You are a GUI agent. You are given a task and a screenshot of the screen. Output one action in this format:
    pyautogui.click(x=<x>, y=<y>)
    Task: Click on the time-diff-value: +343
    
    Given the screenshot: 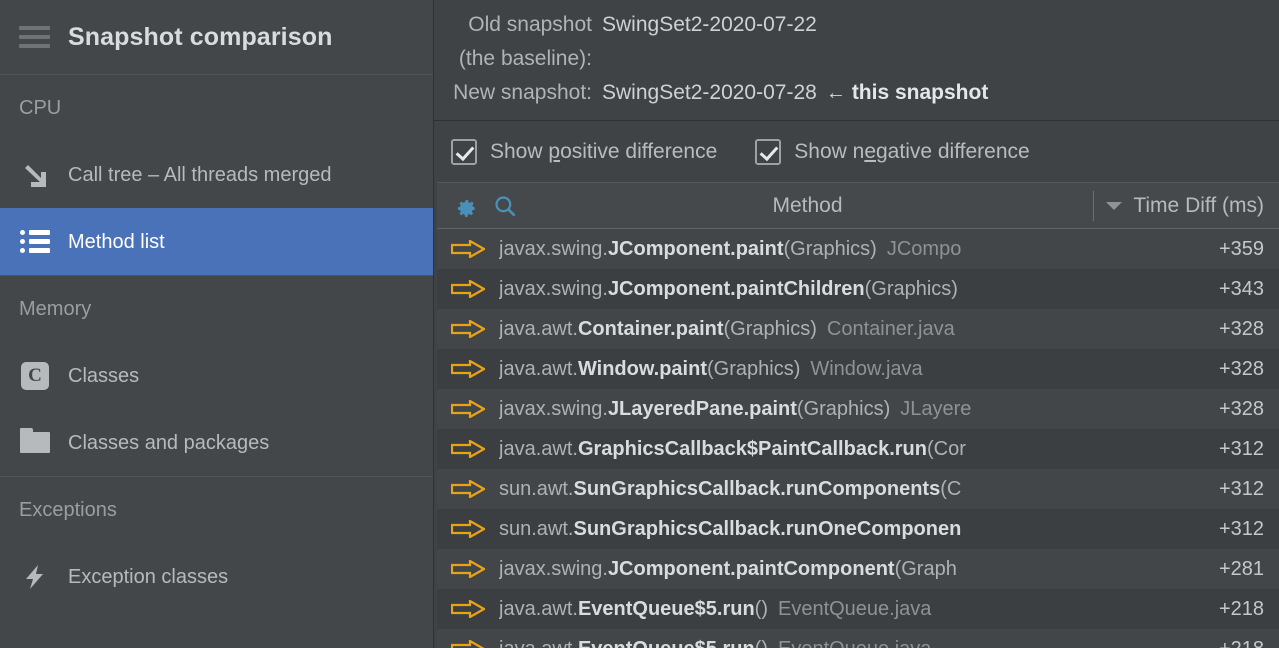 What is the action you would take?
    pyautogui.click(x=1241, y=288)
    